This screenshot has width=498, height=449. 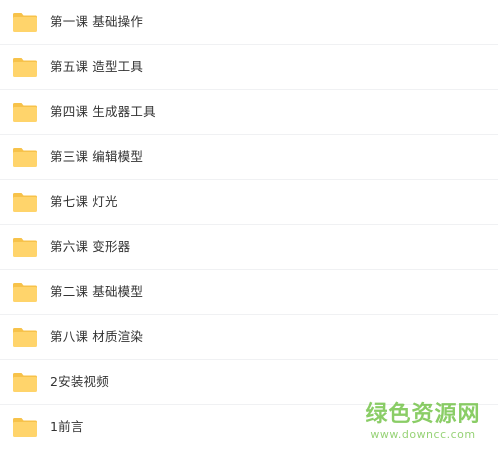 I want to click on folder-row: 第六课 变形器, so click(x=249, y=247).